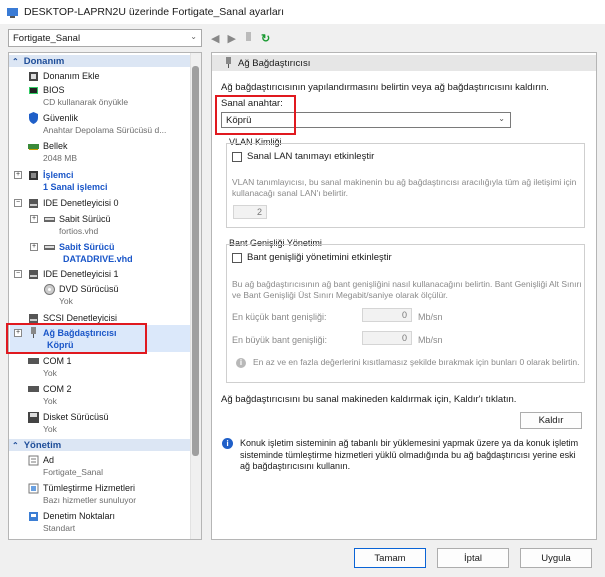 This screenshot has width=605, height=577. Describe the element at coordinates (81, 295) in the screenshot. I see `tree-item-dvd-drive: DVD Sürücüsü Yok` at that location.